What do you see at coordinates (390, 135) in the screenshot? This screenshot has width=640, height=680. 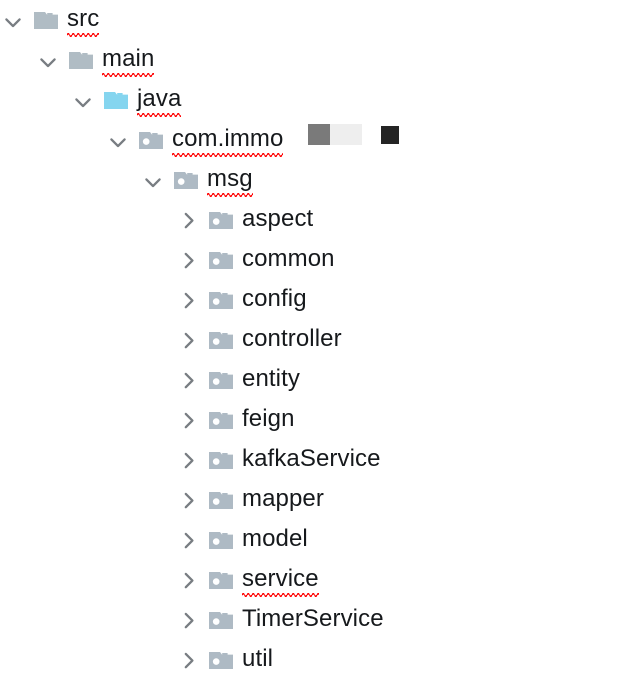 I see `redaction-block-black` at bounding box center [390, 135].